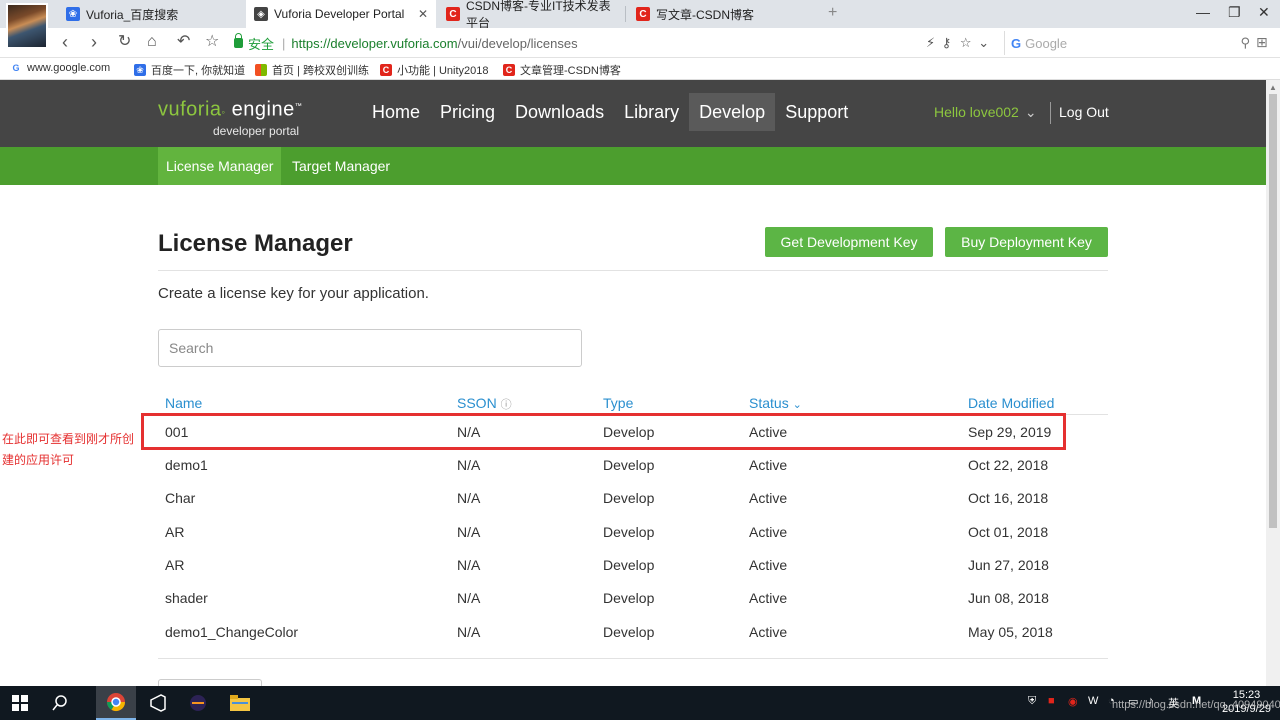 This screenshot has width=1280, height=720. What do you see at coordinates (618, 403) in the screenshot?
I see `column-header-type: Type` at bounding box center [618, 403].